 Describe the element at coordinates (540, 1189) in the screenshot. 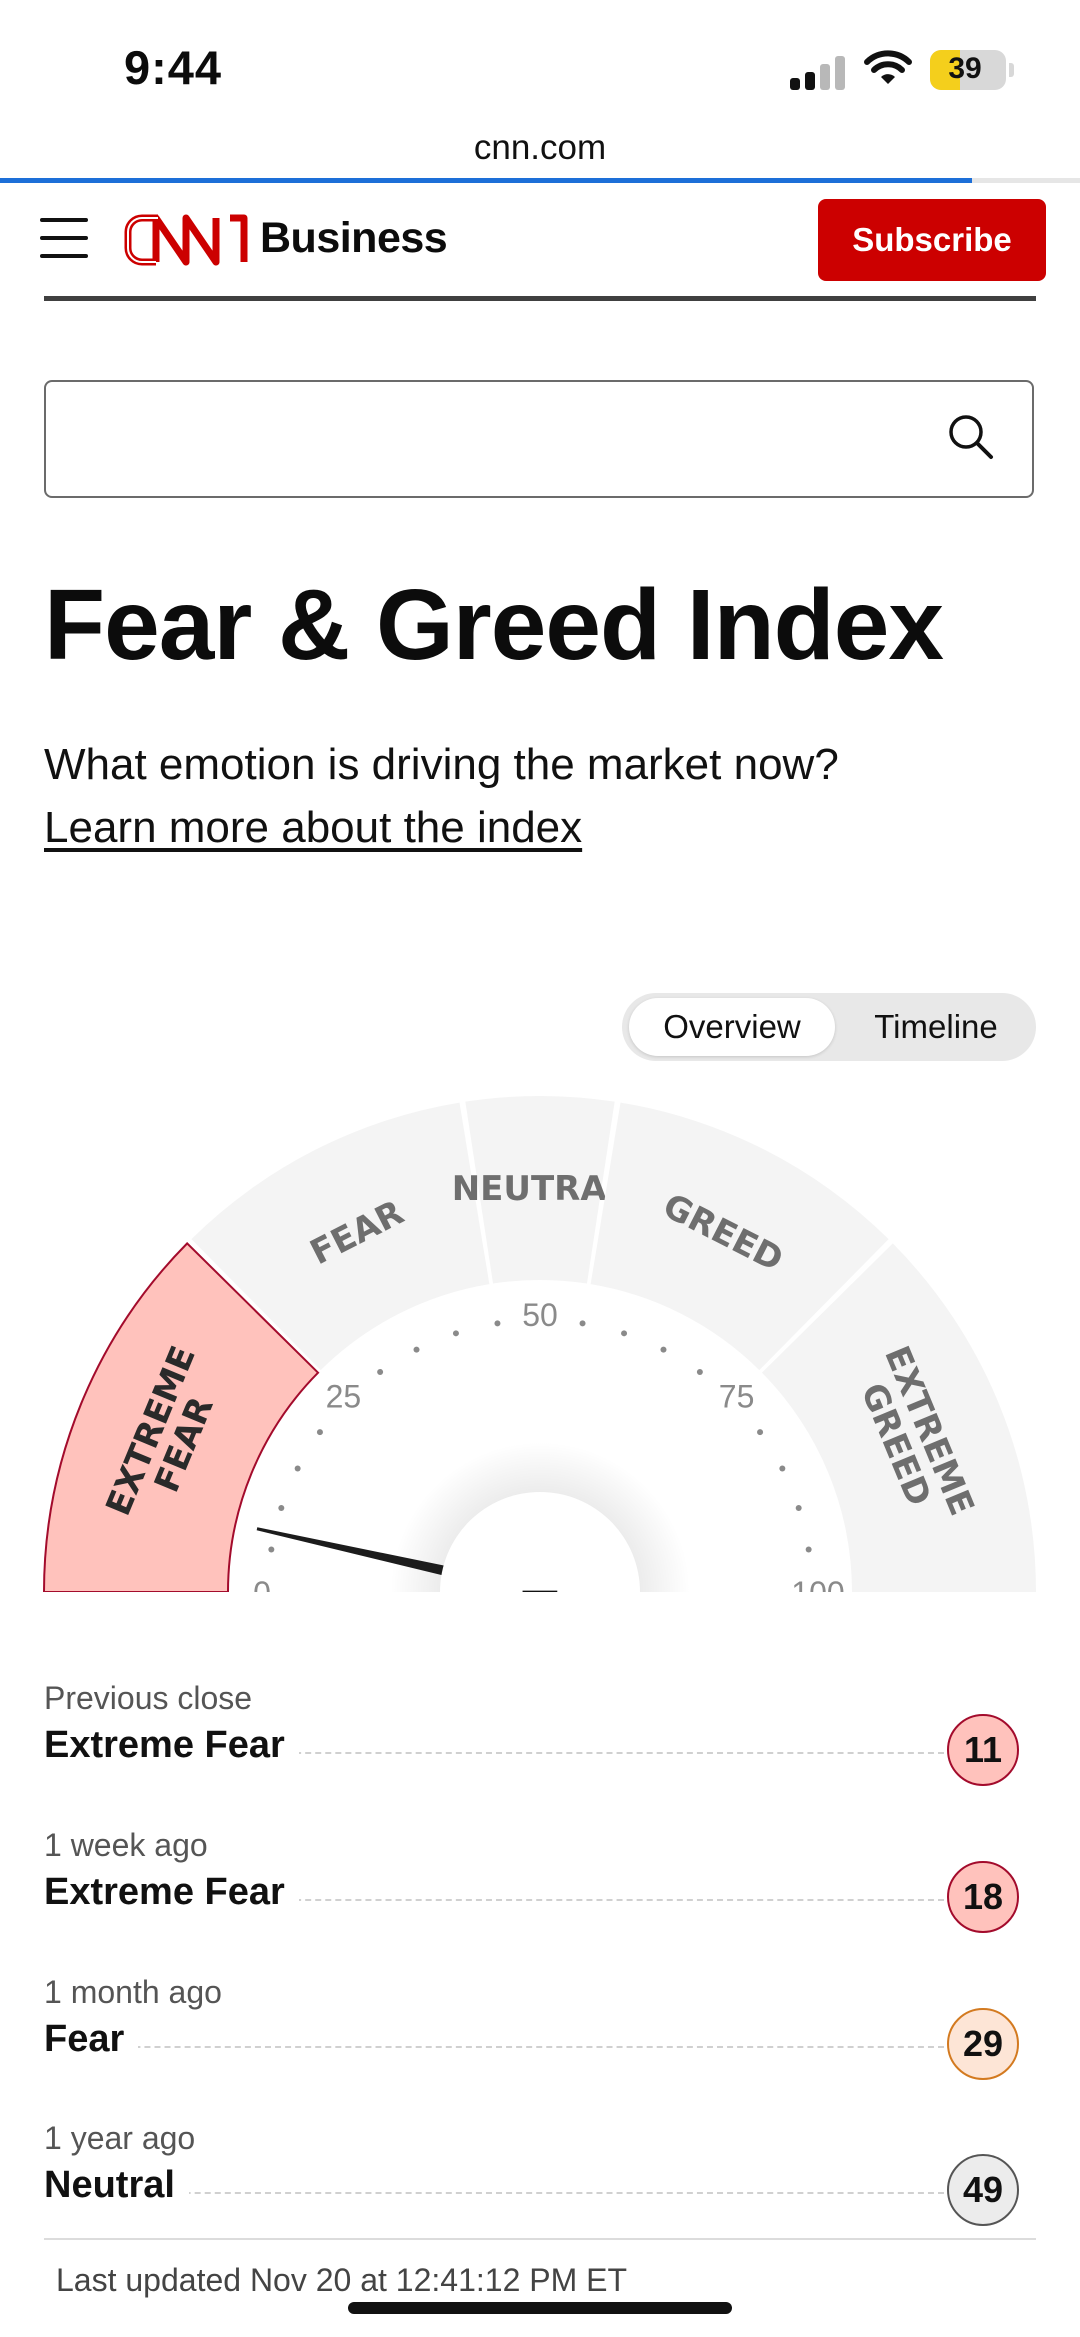

I see `gauge-zone-label: NEUTRAL` at that location.